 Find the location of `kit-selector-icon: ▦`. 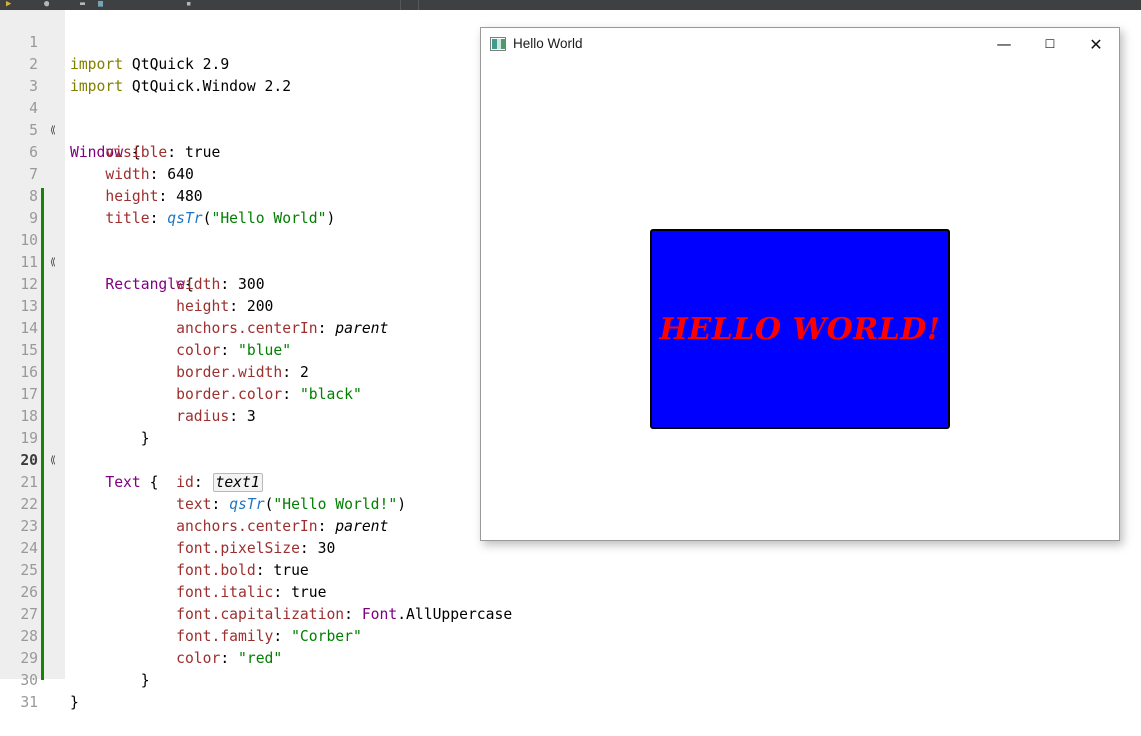

kit-selector-icon: ▦ is located at coordinates (100, 5).